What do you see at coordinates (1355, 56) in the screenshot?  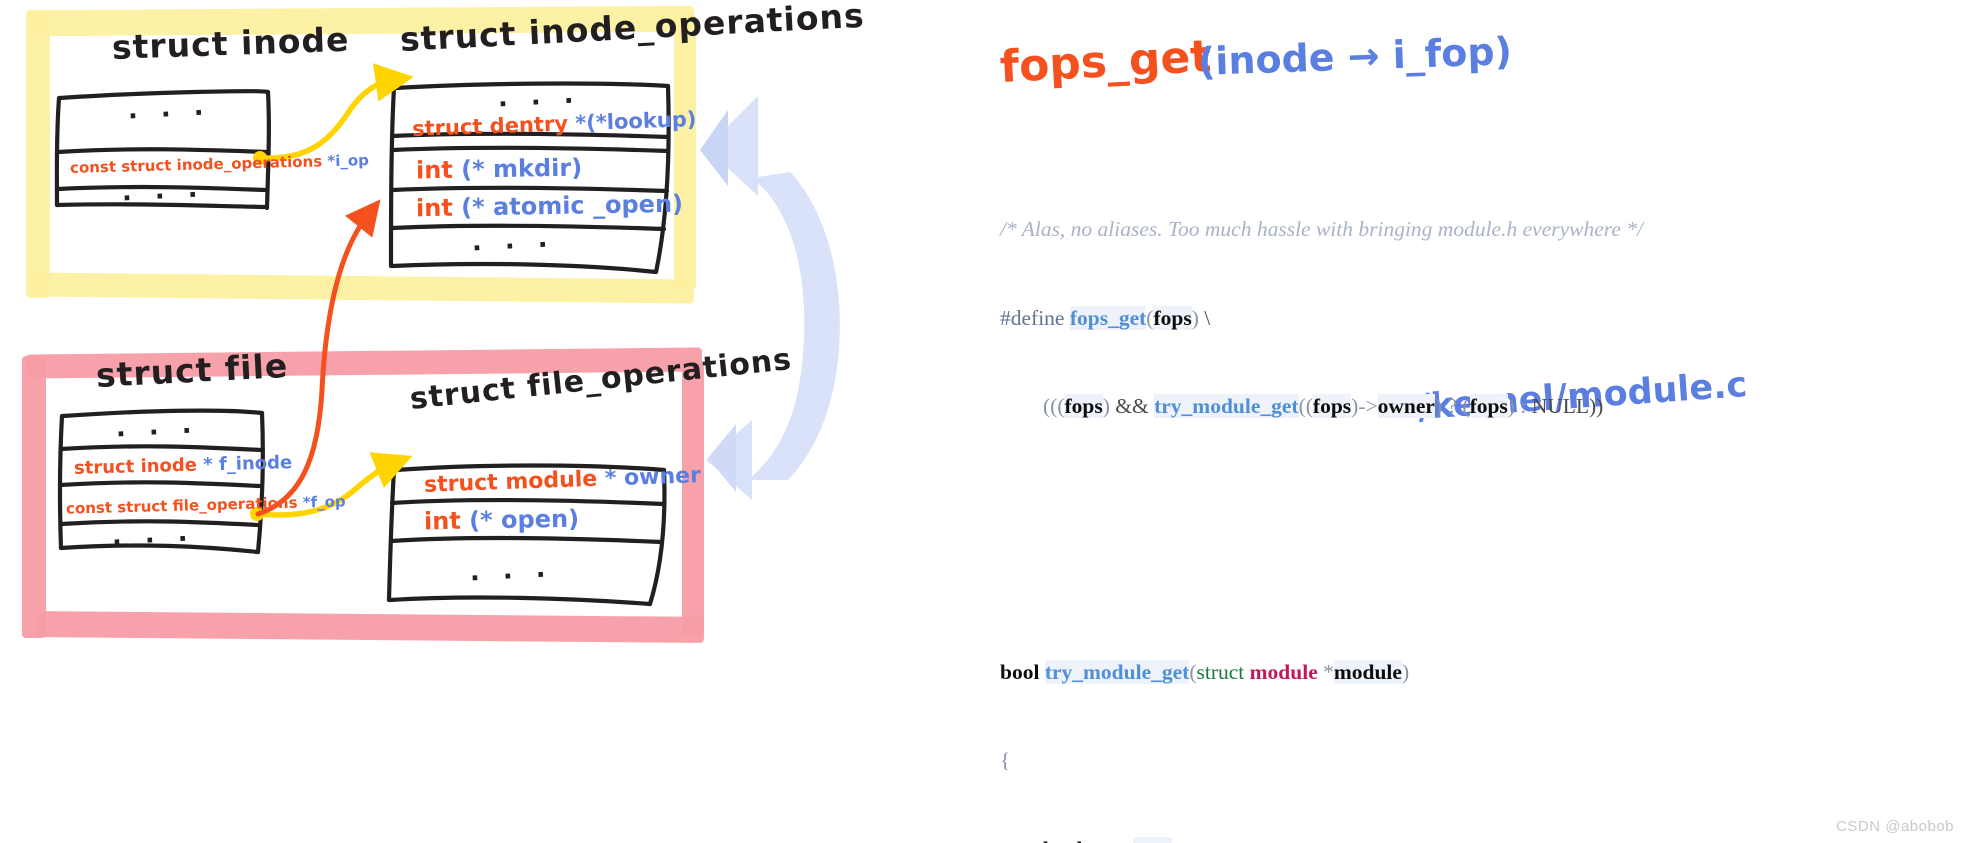 I see `annotation-fops-get-arg: (inode → i_fop)` at bounding box center [1355, 56].